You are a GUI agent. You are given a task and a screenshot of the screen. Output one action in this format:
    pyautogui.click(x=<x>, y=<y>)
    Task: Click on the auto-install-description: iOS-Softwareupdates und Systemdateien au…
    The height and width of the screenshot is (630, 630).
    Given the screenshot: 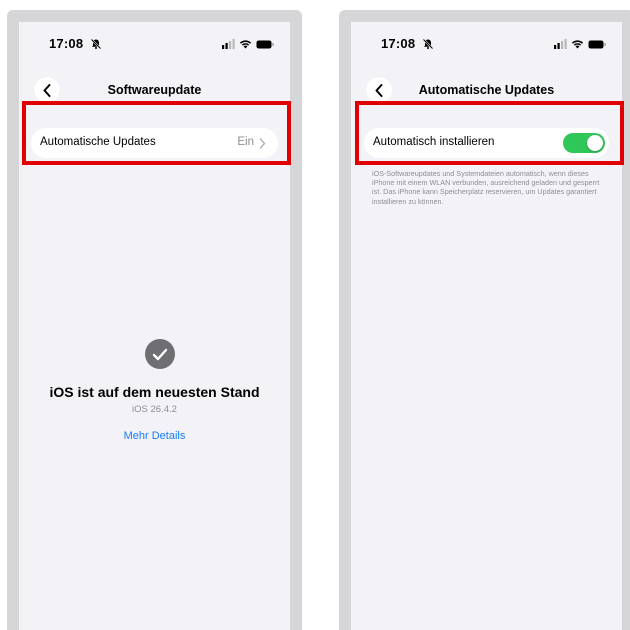 What is the action you would take?
    pyautogui.click(x=486, y=187)
    